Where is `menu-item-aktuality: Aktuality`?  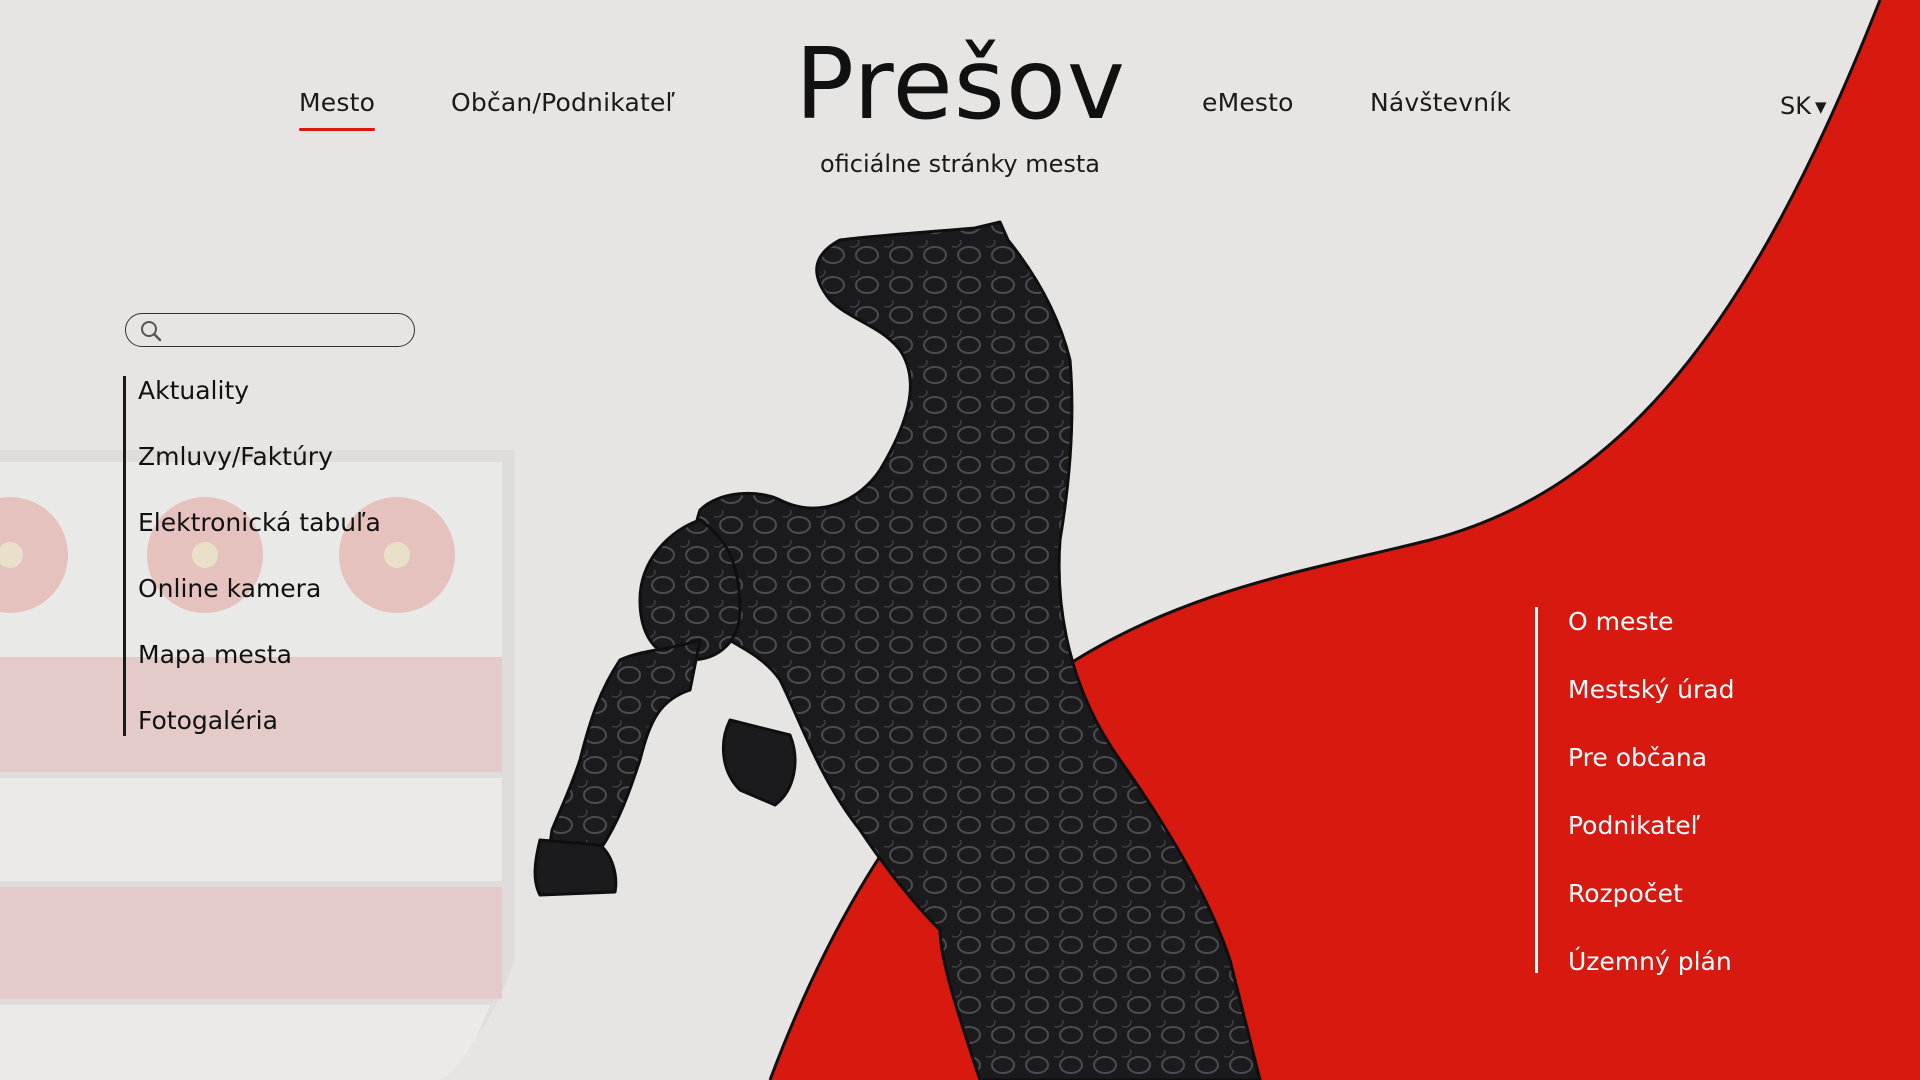
menu-item-aktuality: Aktuality is located at coordinates (193, 390).